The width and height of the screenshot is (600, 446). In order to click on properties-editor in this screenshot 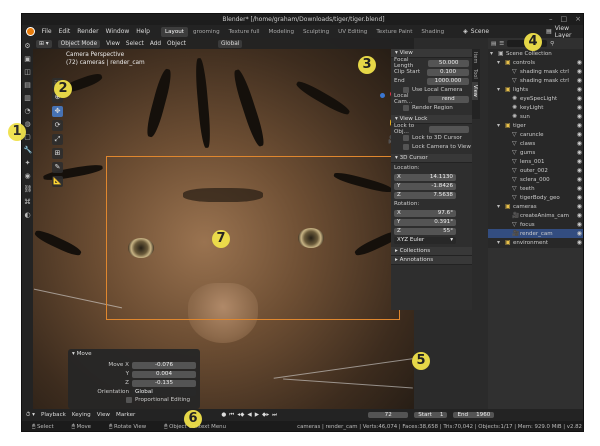, I will do `click(535, 328)`.